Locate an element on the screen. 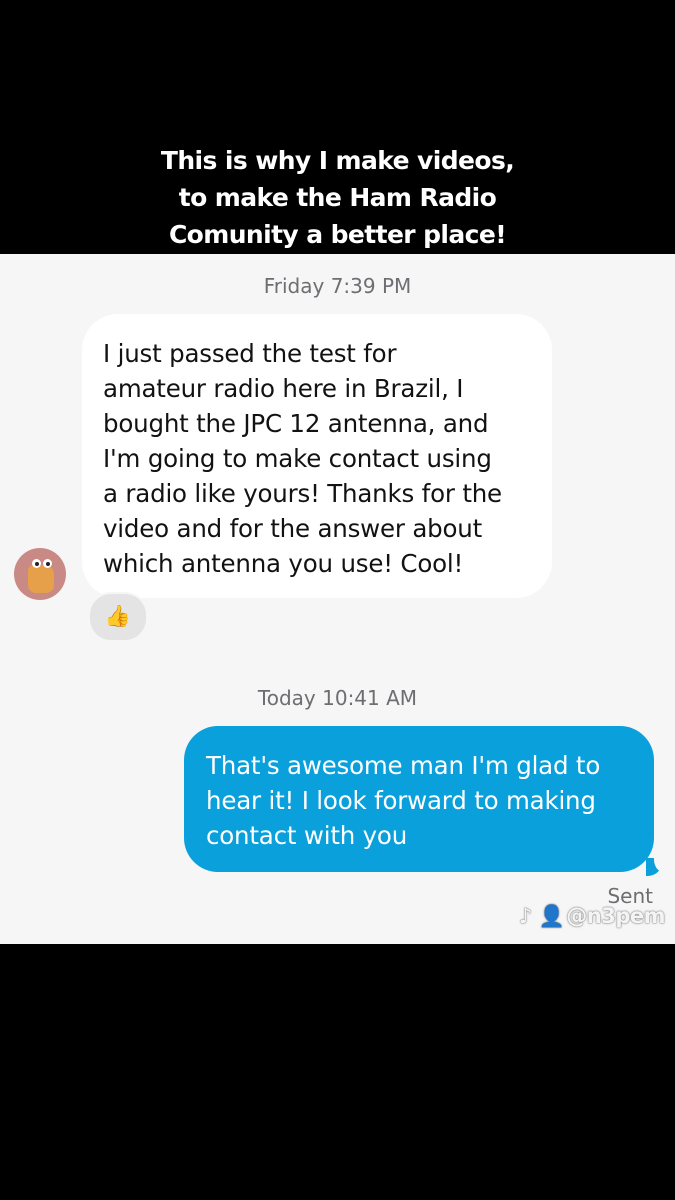  message-line: I'm going to make contact using is located at coordinates (297, 458).